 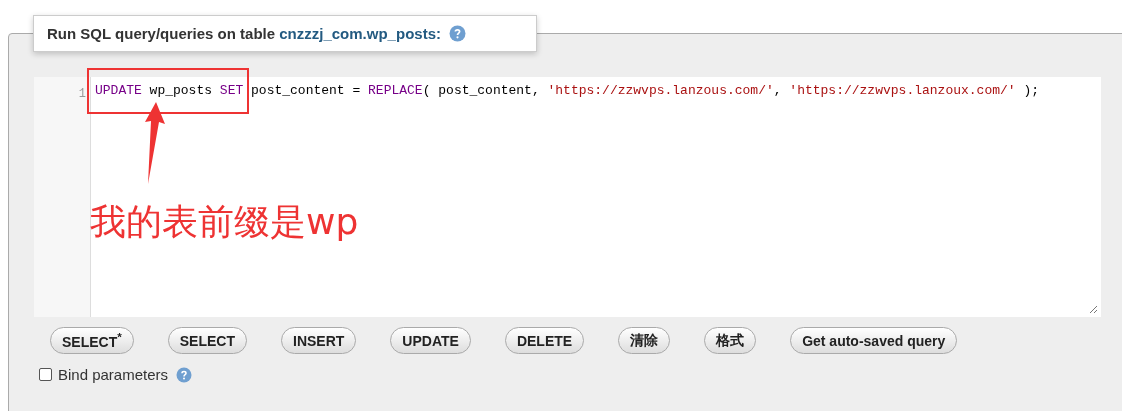 I want to click on query-button: SELECT, so click(x=207, y=340).